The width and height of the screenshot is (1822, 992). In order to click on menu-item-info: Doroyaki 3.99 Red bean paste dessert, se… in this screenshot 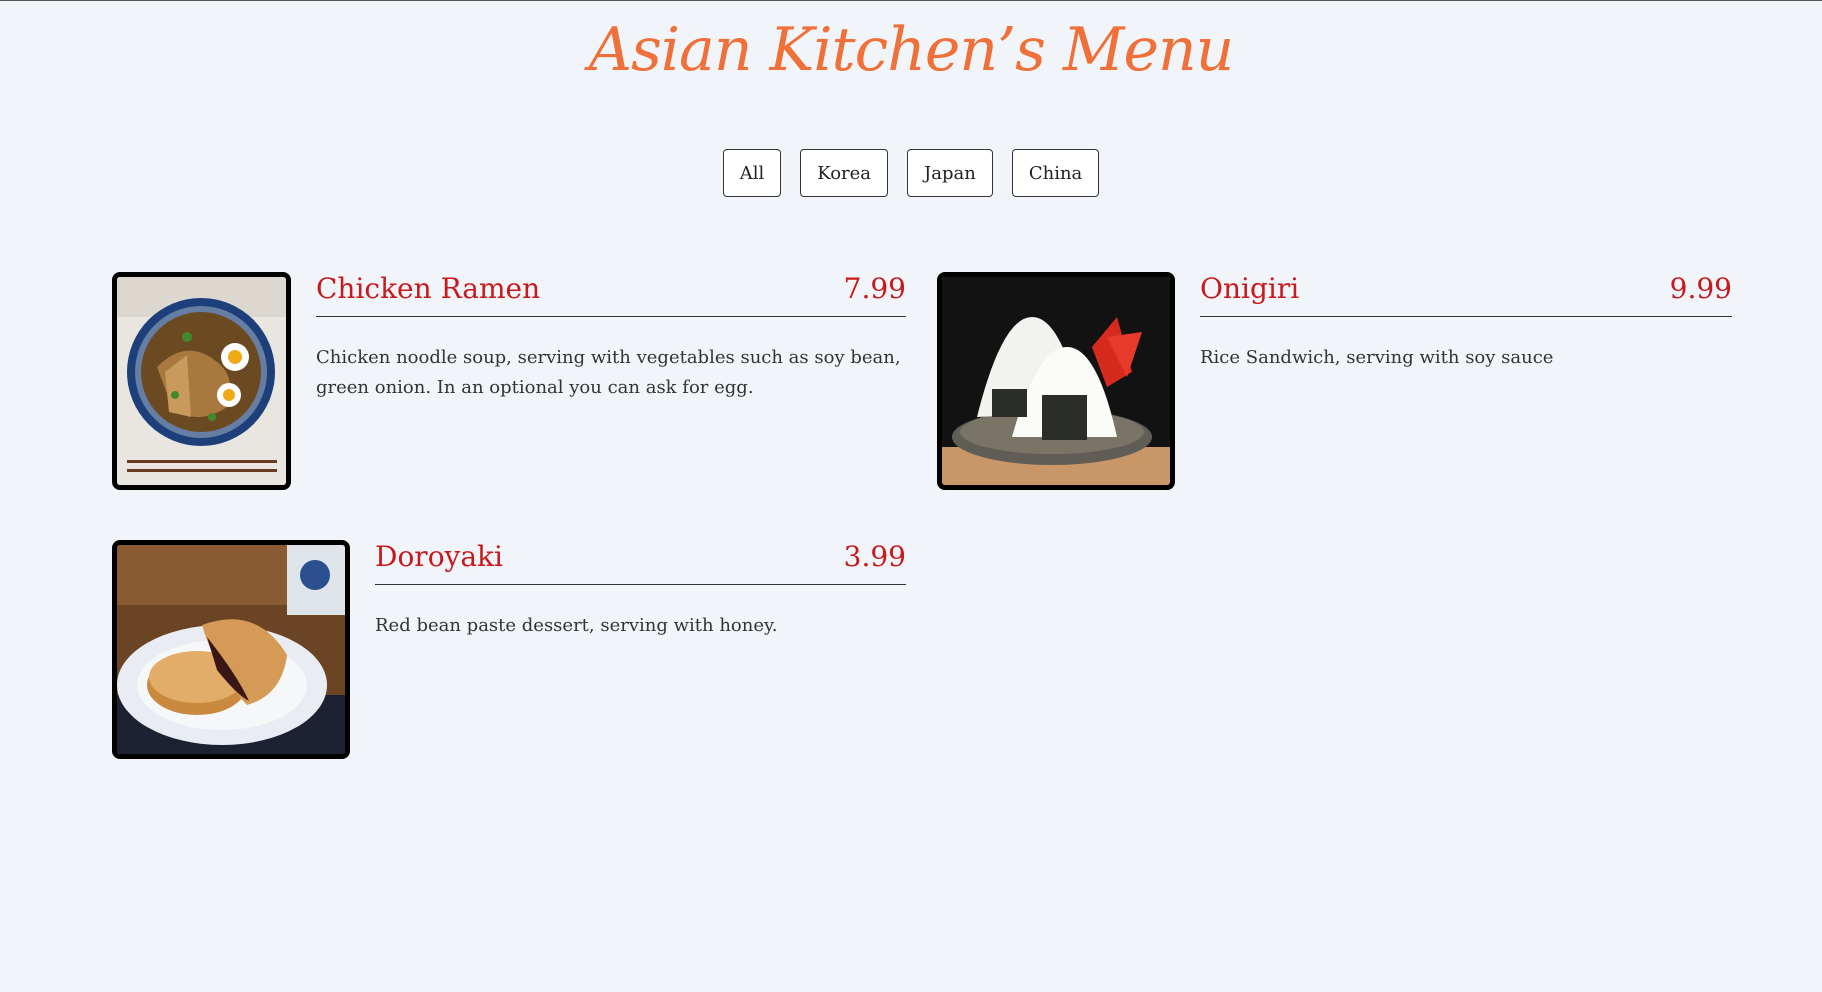, I will do `click(640, 649)`.